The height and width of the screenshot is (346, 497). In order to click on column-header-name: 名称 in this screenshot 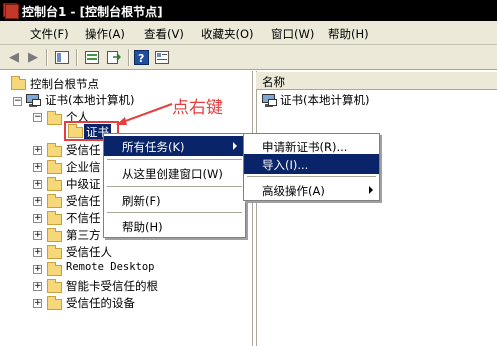, I will do `click(273, 82)`.